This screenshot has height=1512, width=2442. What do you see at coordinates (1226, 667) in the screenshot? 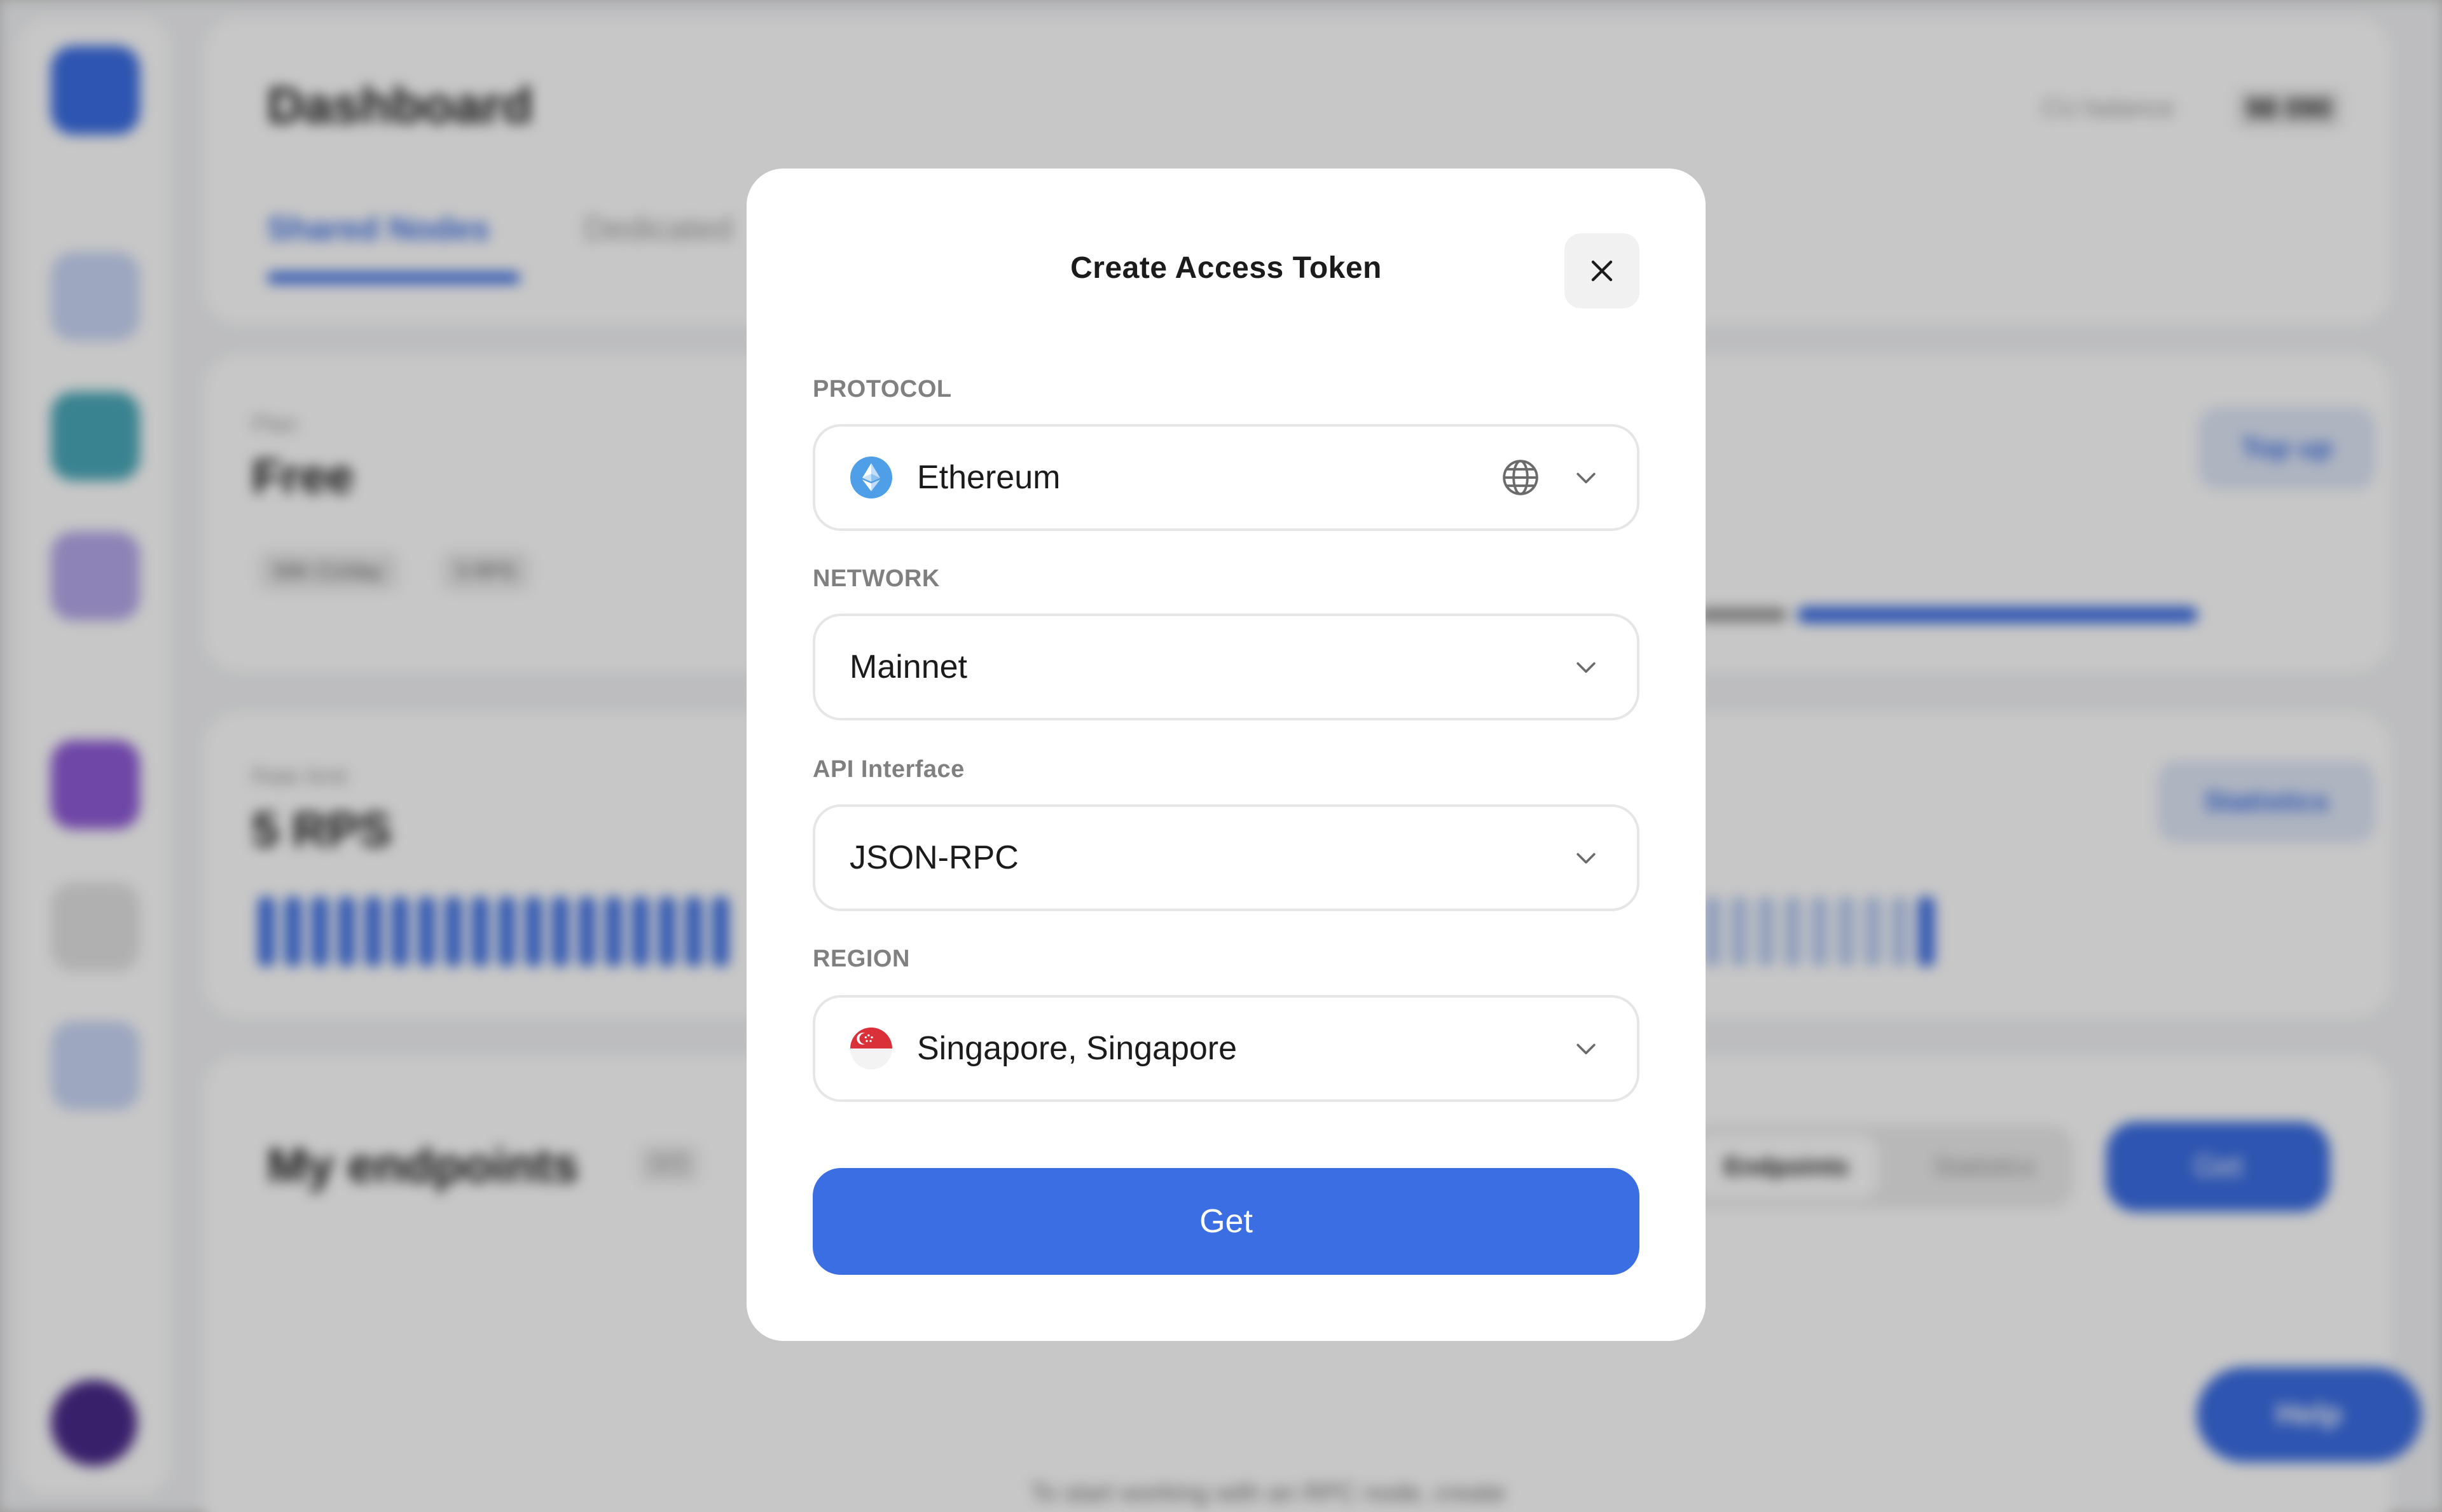
I see `network-select: Mainnet` at bounding box center [1226, 667].